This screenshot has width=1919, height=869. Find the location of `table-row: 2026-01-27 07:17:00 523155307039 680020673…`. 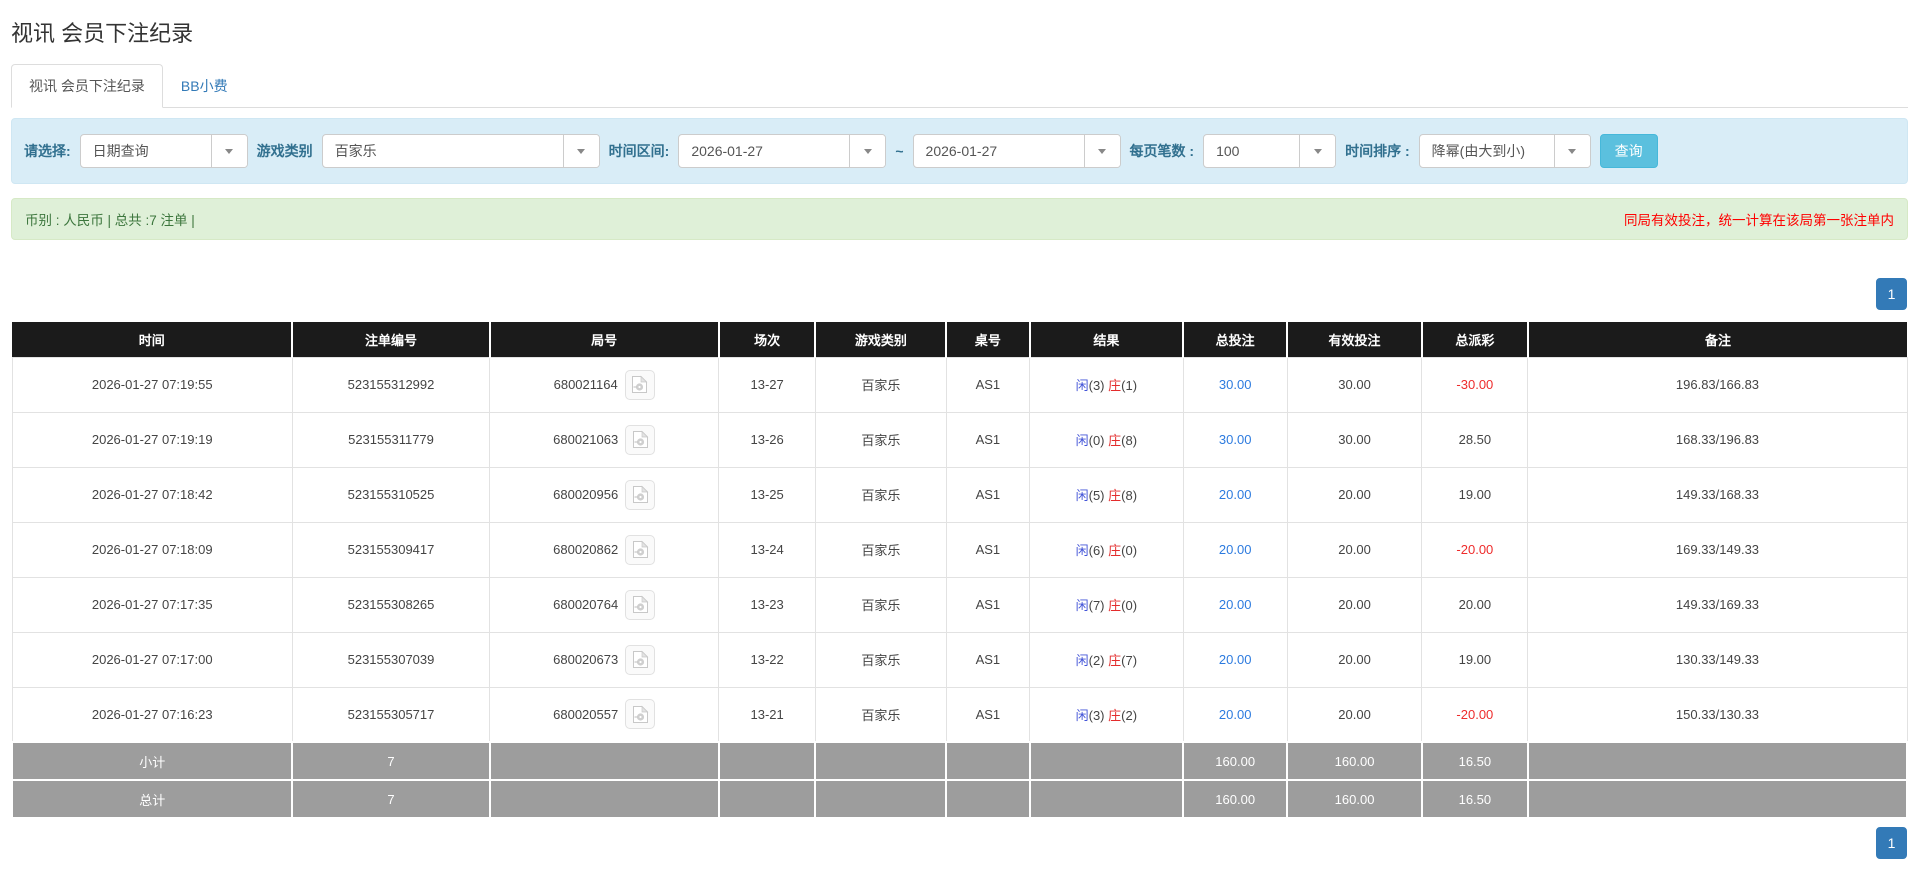

table-row: 2026-01-27 07:17:00 523155307039 680020673… is located at coordinates (959, 659).